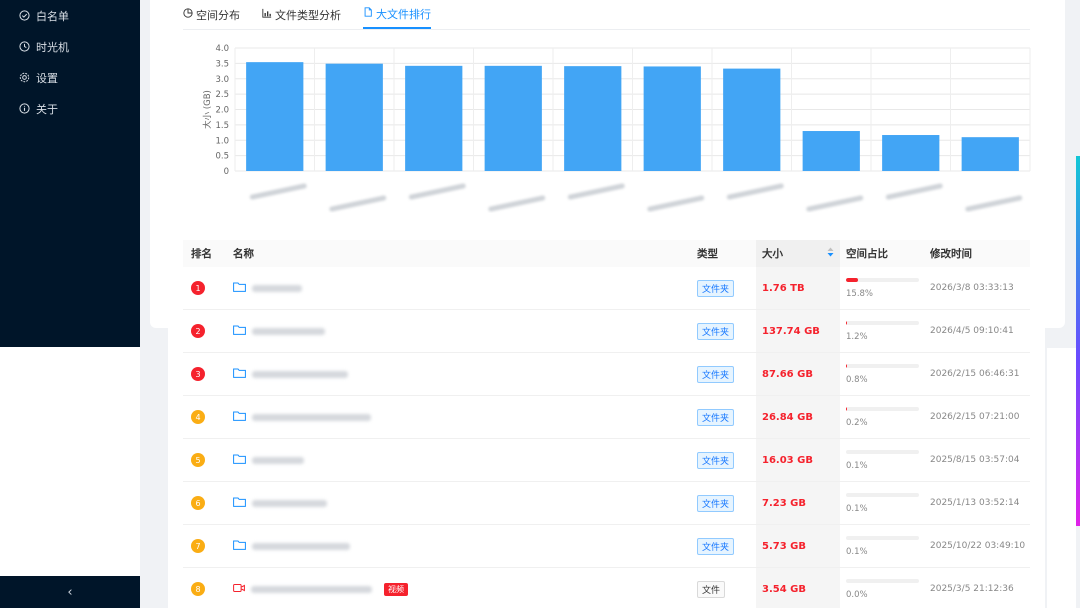 Image resolution: width=1080 pixels, height=608 pixels. Describe the element at coordinates (188, 14) in the screenshot. I see `pie-chart-icon` at that location.